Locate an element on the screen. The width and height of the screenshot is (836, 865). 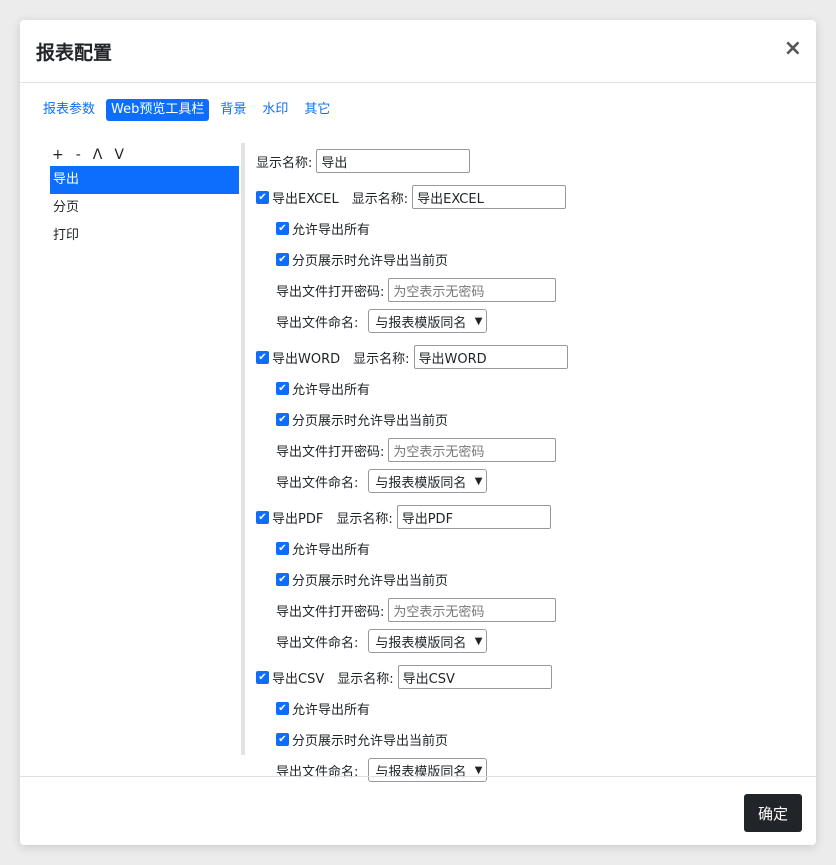
csv-allow-page-label: 分页展示时允许导出当前页 is located at coordinates (370, 741).